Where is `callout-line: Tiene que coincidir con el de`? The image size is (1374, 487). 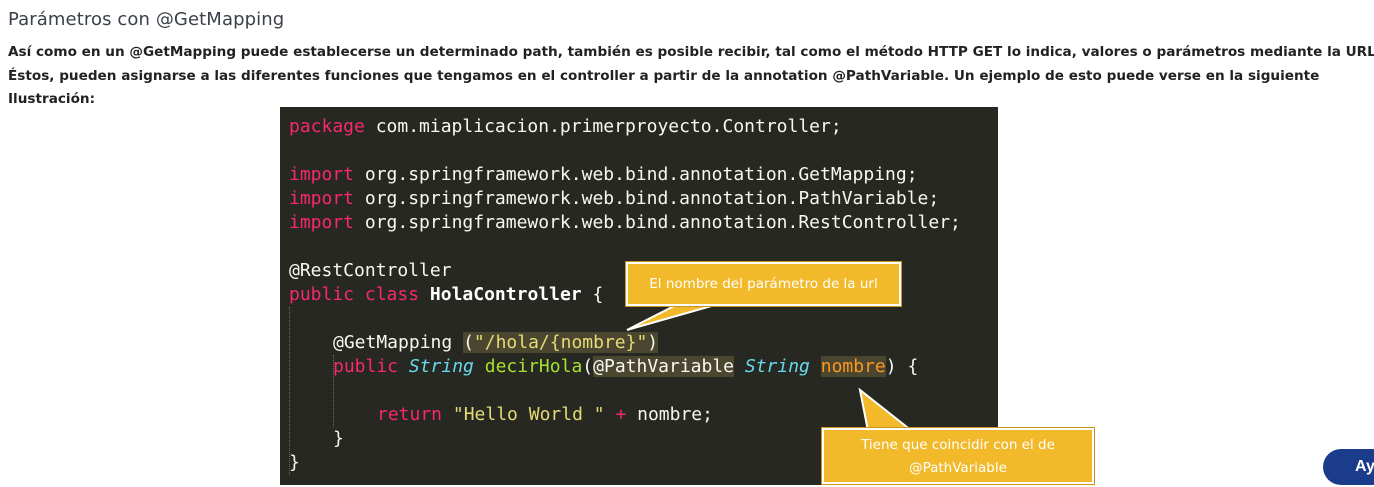
callout-line: Tiene que coincidir con el de is located at coordinates (958, 445).